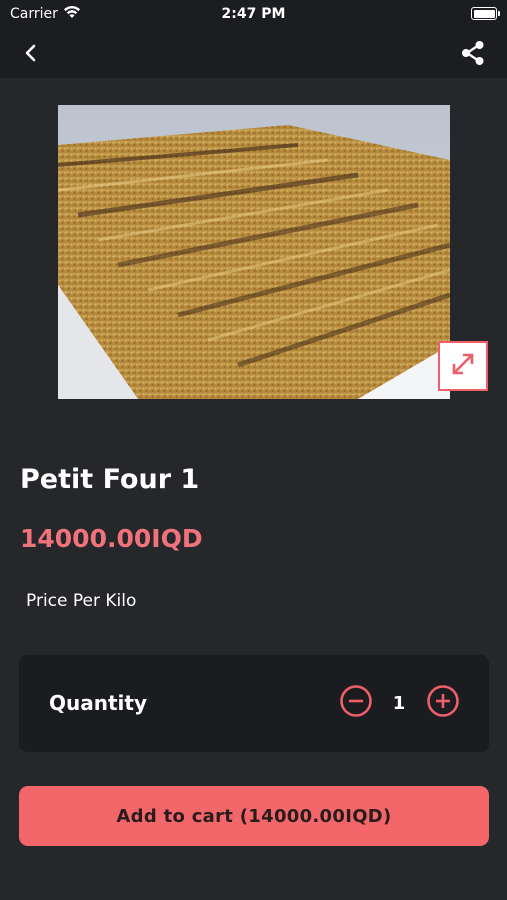  I want to click on expand-image-button, so click(463, 366).